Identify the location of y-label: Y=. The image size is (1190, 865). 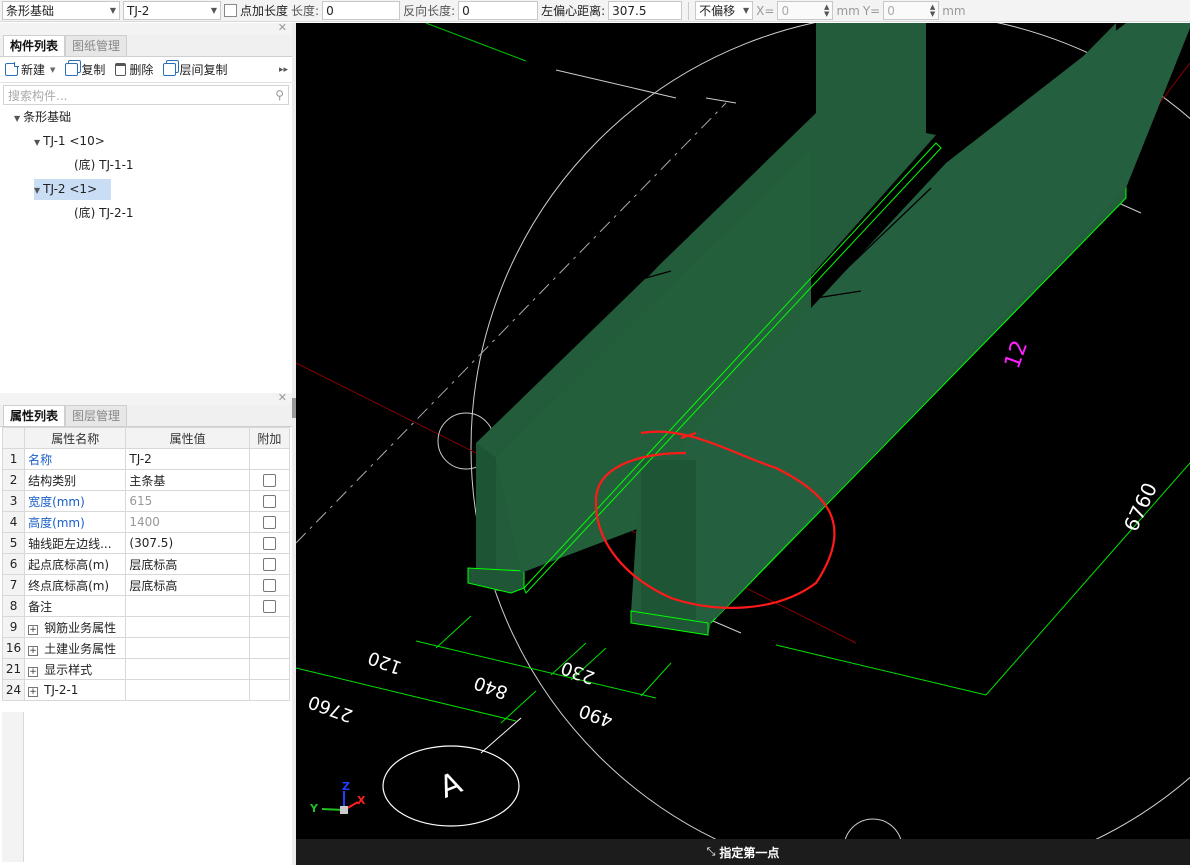
(871, 10).